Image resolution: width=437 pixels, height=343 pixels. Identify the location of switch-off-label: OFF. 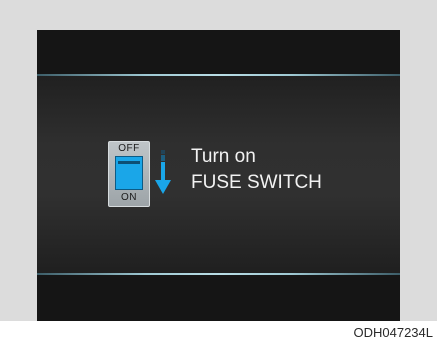
(129, 148).